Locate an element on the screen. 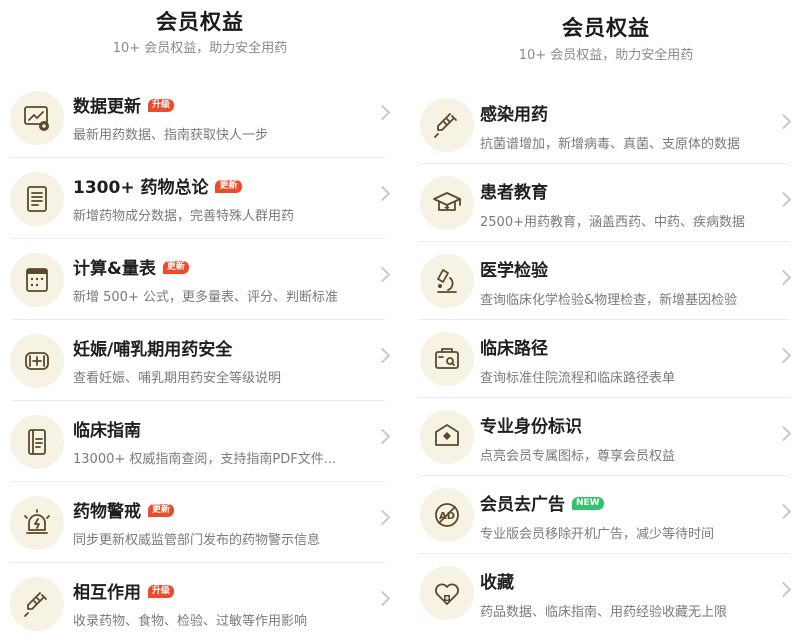  benefit-title-text: 相互作用 is located at coordinates (107, 593).